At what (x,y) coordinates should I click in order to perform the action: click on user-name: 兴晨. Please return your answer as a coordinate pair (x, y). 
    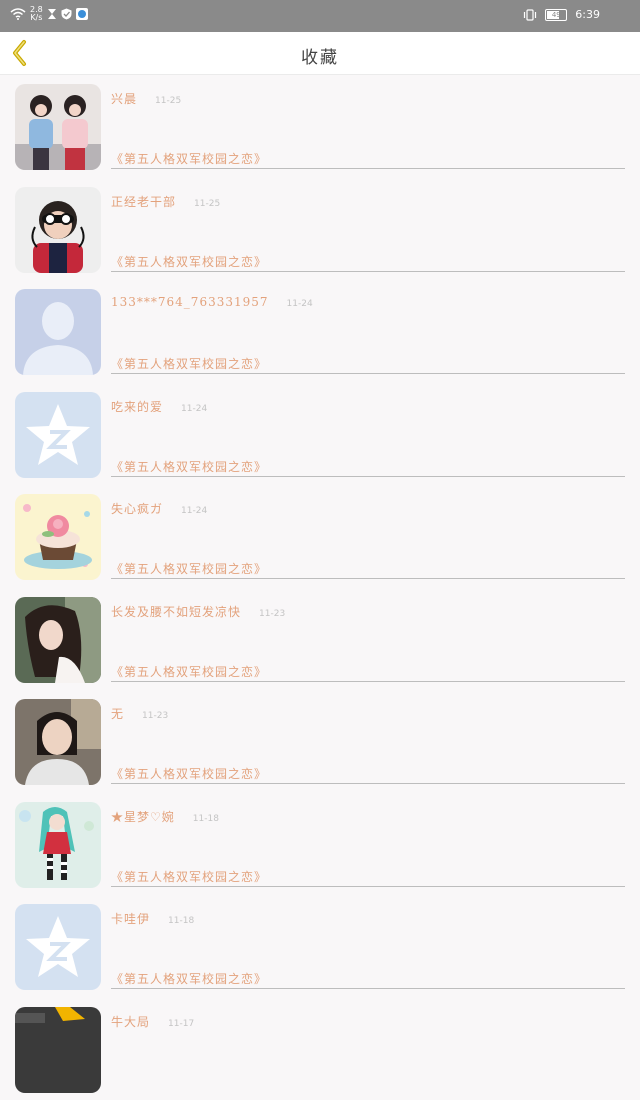
    Looking at the image, I should click on (124, 99).